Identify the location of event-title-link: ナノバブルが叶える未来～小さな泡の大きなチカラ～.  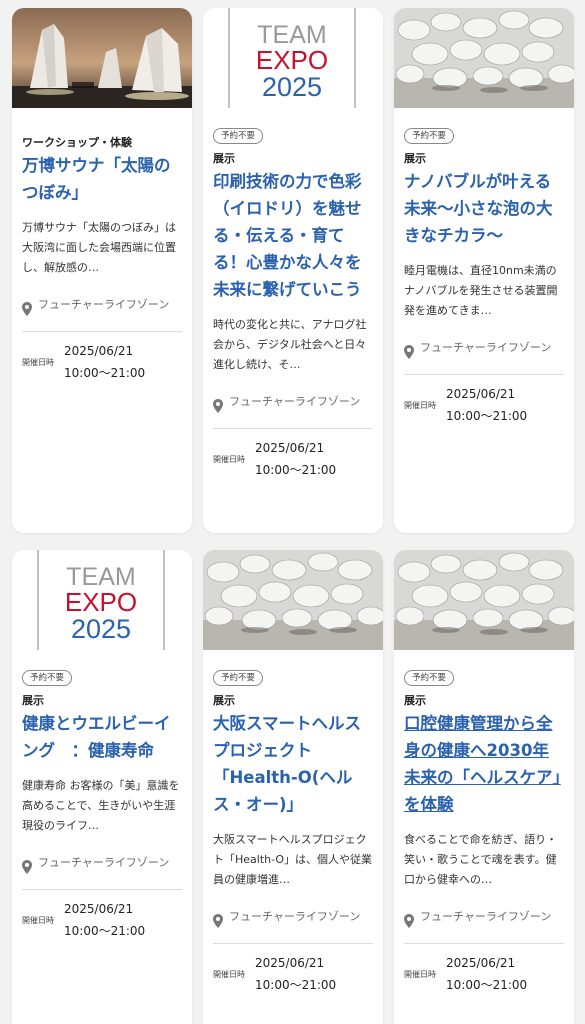
(484, 208).